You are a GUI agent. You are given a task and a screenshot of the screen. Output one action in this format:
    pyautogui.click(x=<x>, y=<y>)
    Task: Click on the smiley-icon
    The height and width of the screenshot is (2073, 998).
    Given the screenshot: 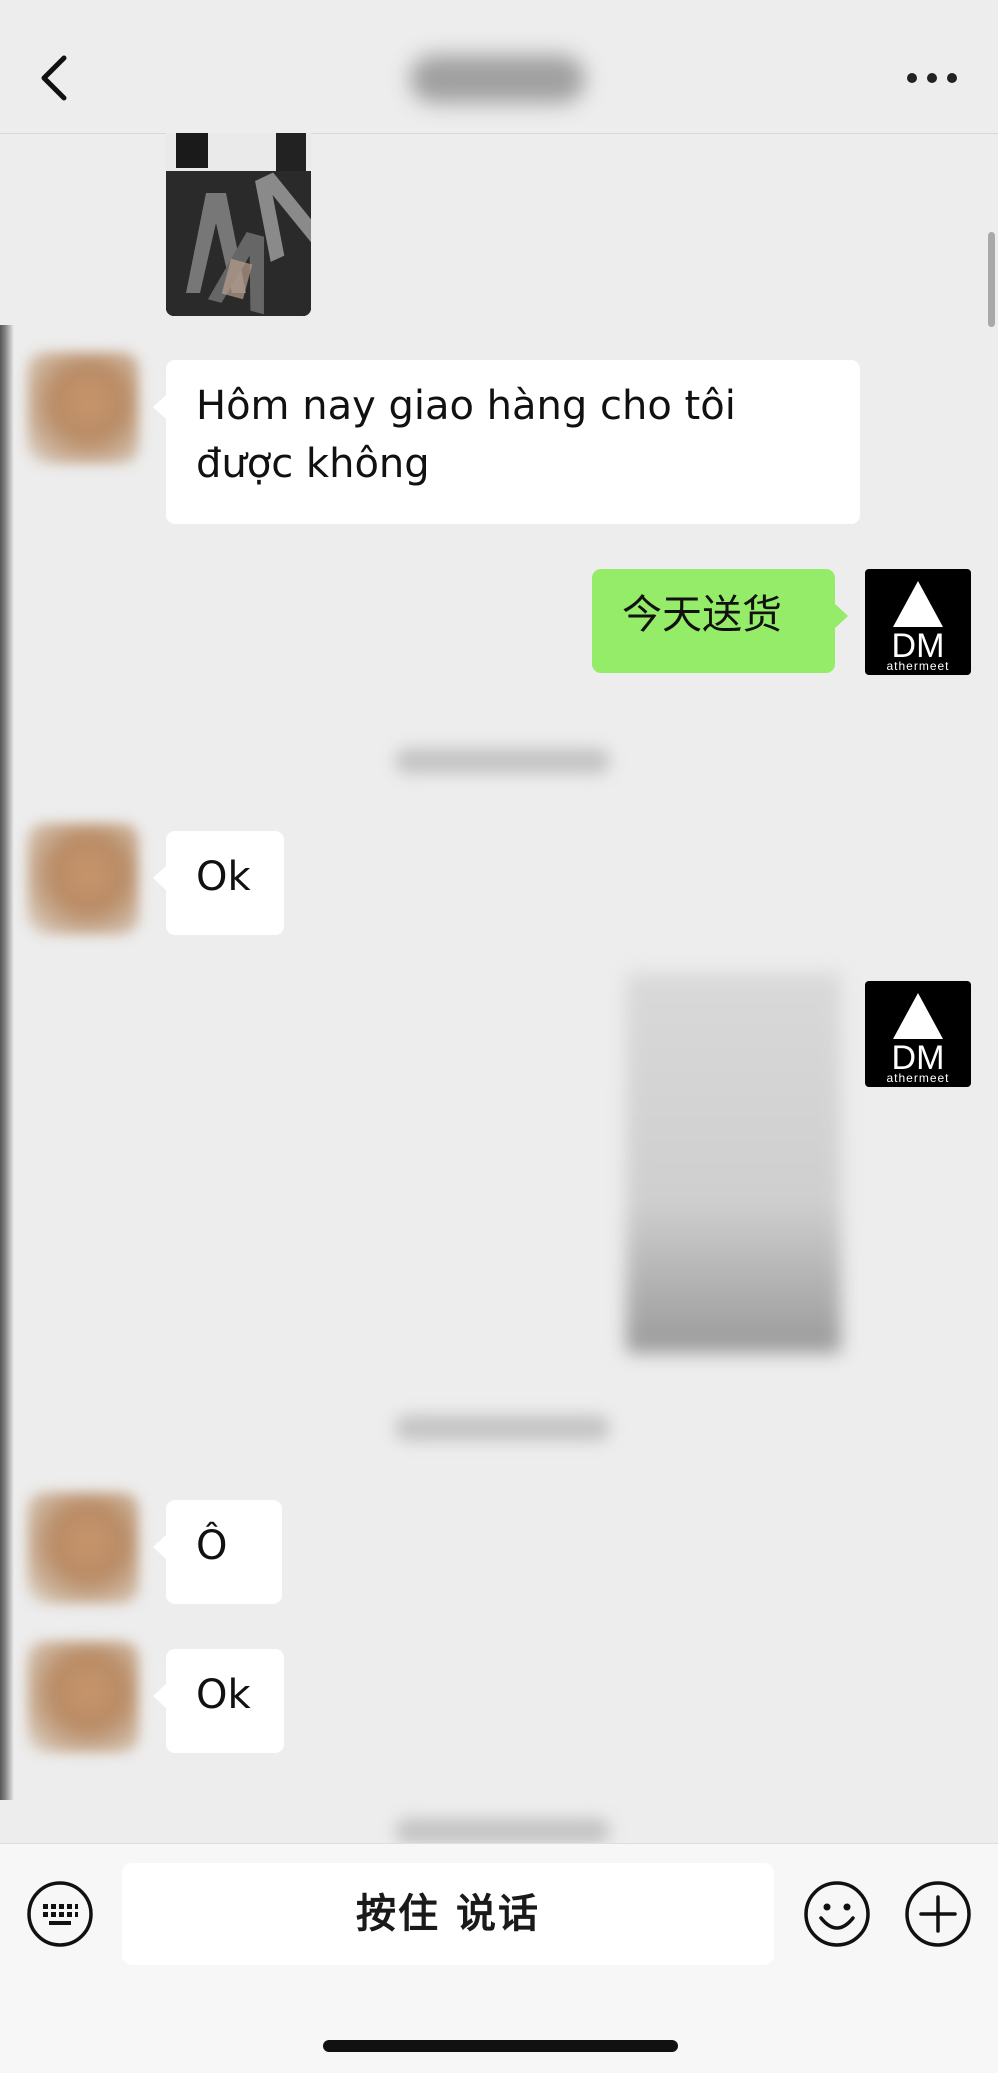 What is the action you would take?
    pyautogui.click(x=837, y=1914)
    